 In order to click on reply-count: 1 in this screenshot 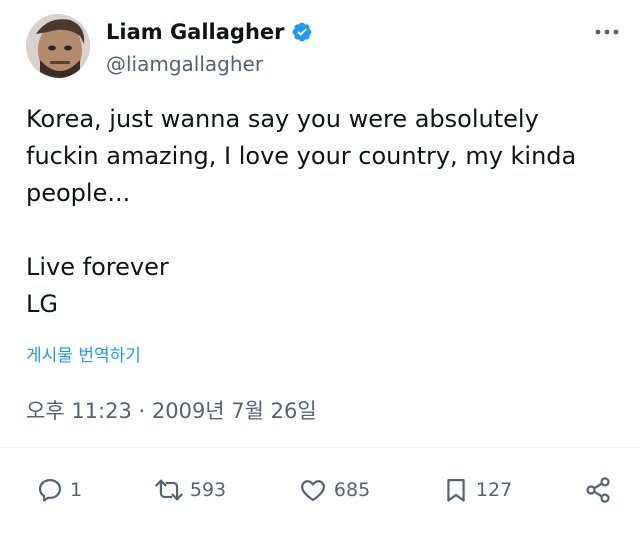, I will do `click(76, 490)`.